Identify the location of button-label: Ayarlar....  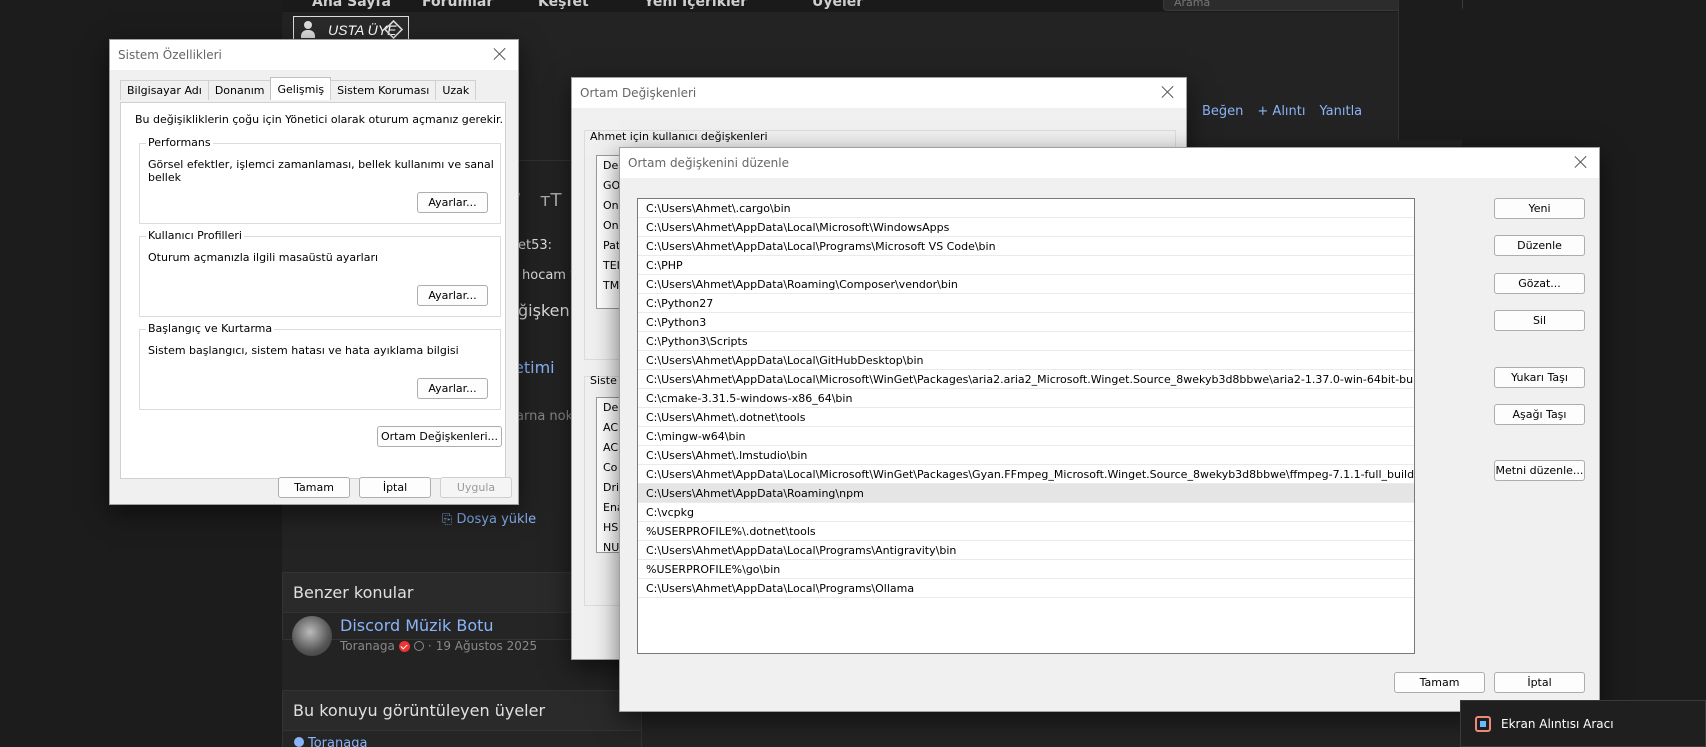
(452, 388).